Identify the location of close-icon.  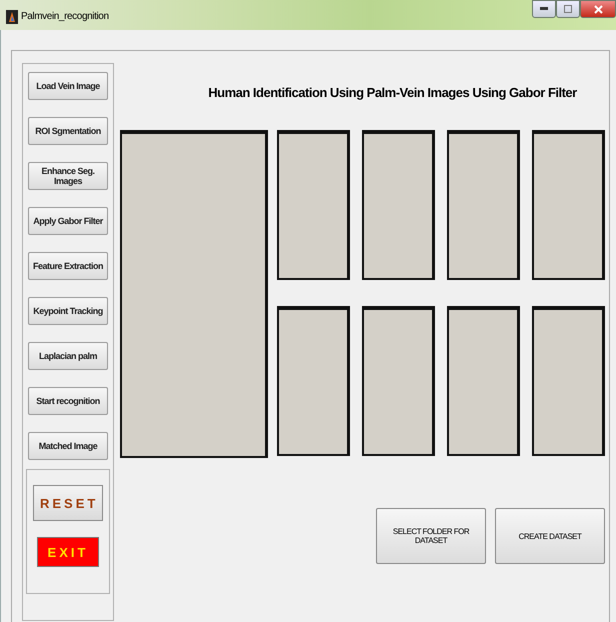
(598, 9).